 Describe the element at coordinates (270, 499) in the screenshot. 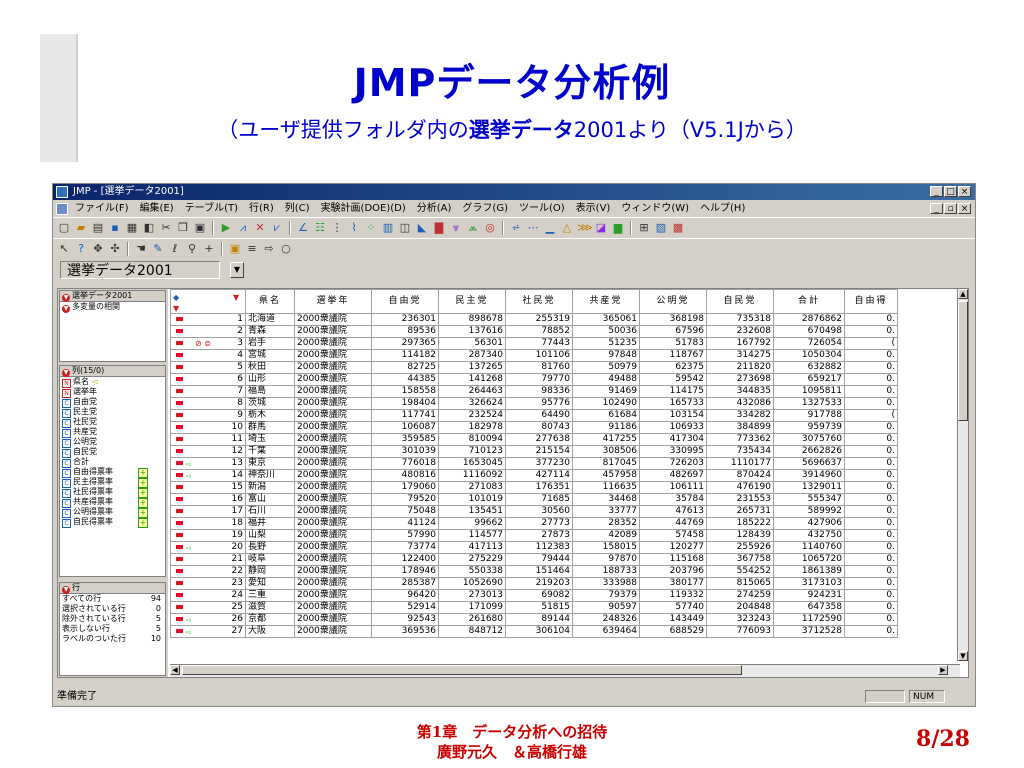

I see `table-cell: 富山` at that location.